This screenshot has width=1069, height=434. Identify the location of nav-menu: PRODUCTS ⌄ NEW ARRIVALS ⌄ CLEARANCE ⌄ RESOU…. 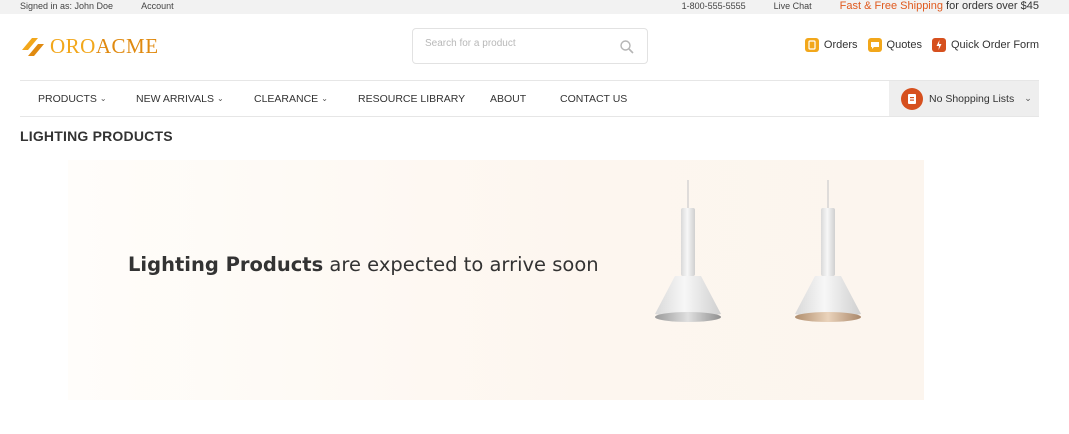
(344, 98).